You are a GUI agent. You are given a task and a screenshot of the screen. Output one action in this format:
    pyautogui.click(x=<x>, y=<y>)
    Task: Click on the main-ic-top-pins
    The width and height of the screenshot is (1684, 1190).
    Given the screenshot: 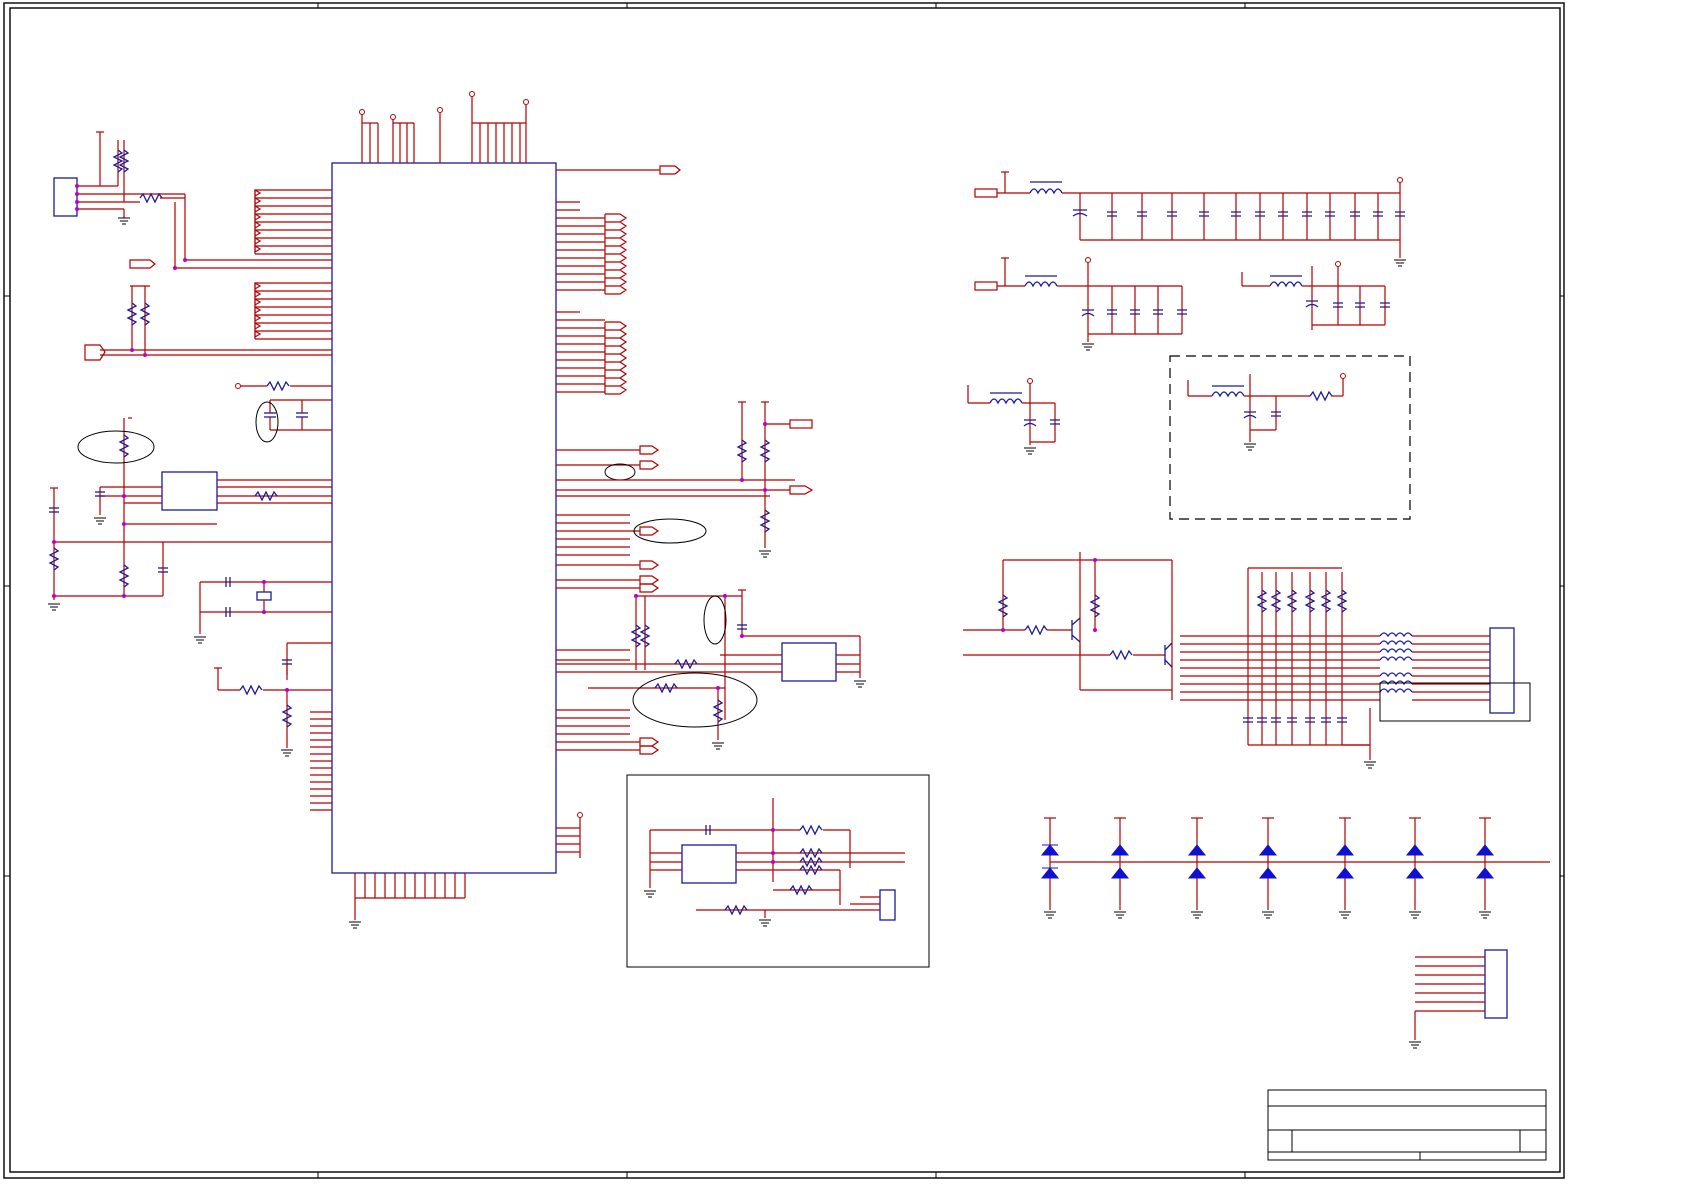 What is the action you would take?
    pyautogui.click(x=444, y=127)
    